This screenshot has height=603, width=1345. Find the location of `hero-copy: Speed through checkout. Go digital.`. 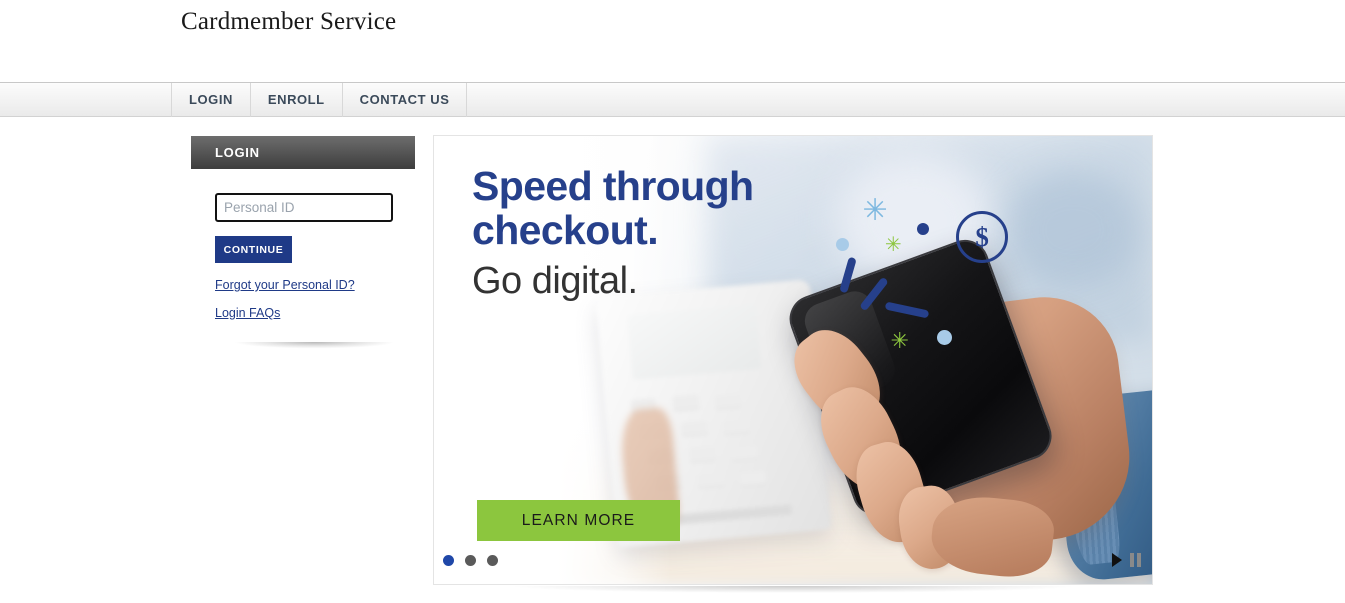

hero-copy: Speed through checkout. Go digital. is located at coordinates (637, 233).